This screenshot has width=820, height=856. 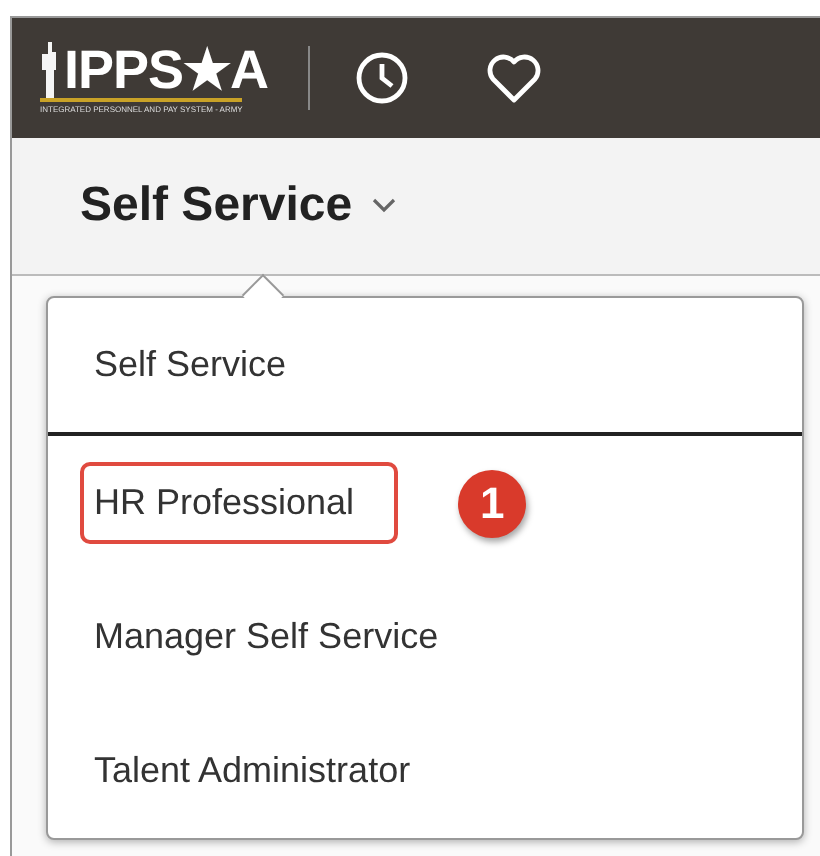 What do you see at coordinates (239, 503) in the screenshot?
I see `menu-item: HR Professional` at bounding box center [239, 503].